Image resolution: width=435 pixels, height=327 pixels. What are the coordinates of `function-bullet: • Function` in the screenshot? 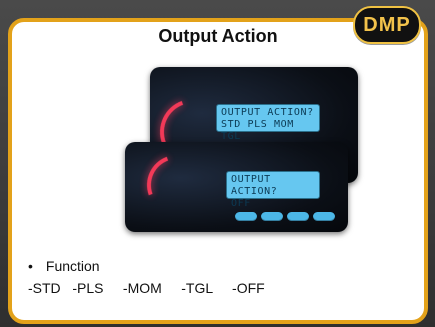 It's located at (64, 266).